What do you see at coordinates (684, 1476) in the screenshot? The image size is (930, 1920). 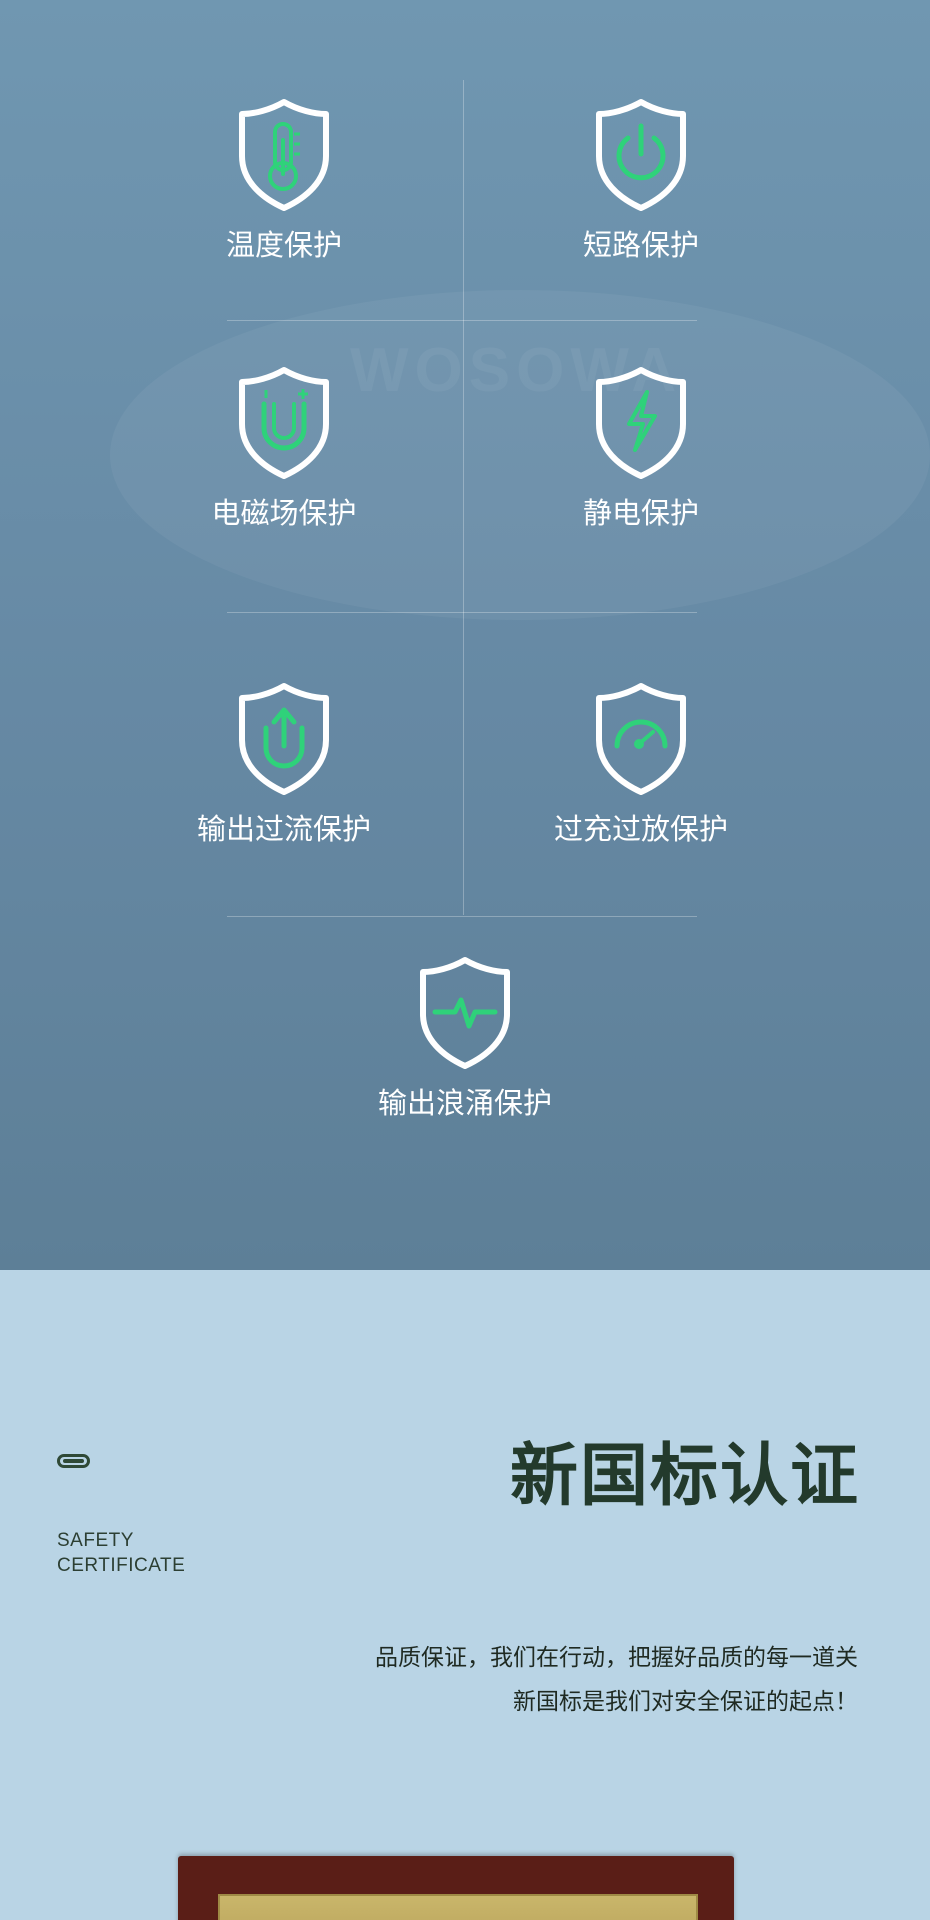 I see `section-title: 新国标认证` at bounding box center [684, 1476].